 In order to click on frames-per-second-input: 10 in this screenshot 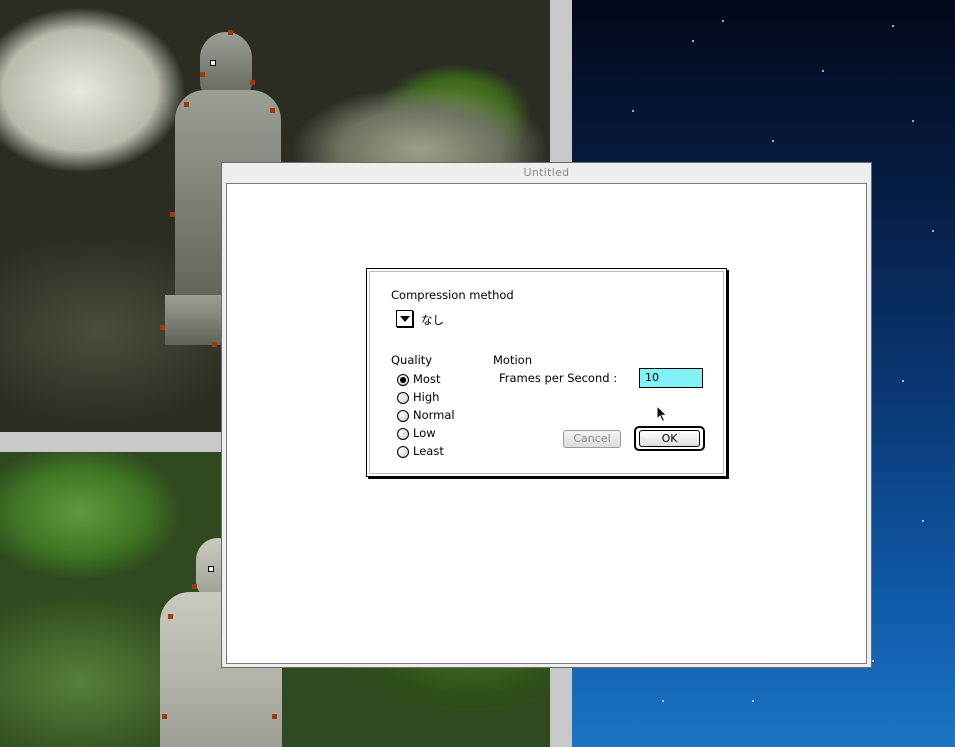, I will do `click(671, 378)`.